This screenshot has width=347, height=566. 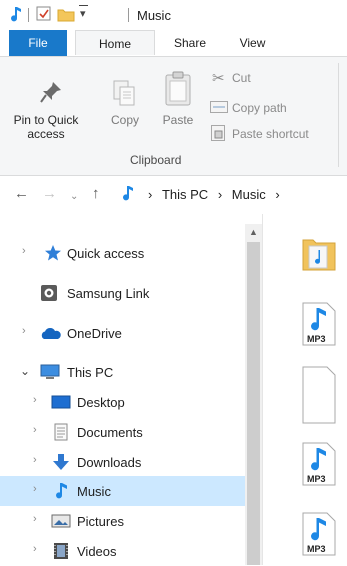 What do you see at coordinates (178, 120) in the screenshot?
I see `paste-label: Paste` at bounding box center [178, 120].